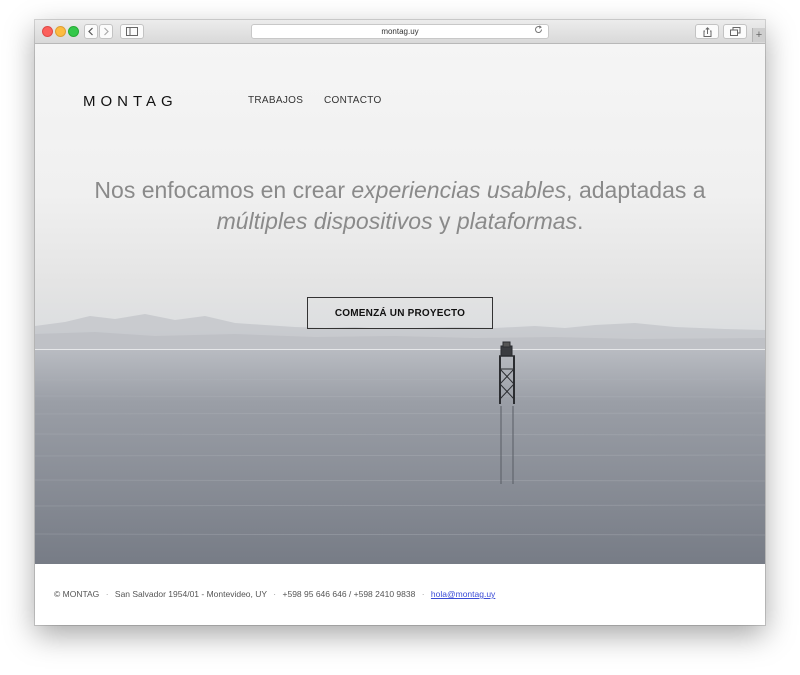 The width and height of the screenshot is (800, 675). Describe the element at coordinates (190, 594) in the screenshot. I see `footer-address: San Salvador 1954/01 - Montevideo, UY` at that location.